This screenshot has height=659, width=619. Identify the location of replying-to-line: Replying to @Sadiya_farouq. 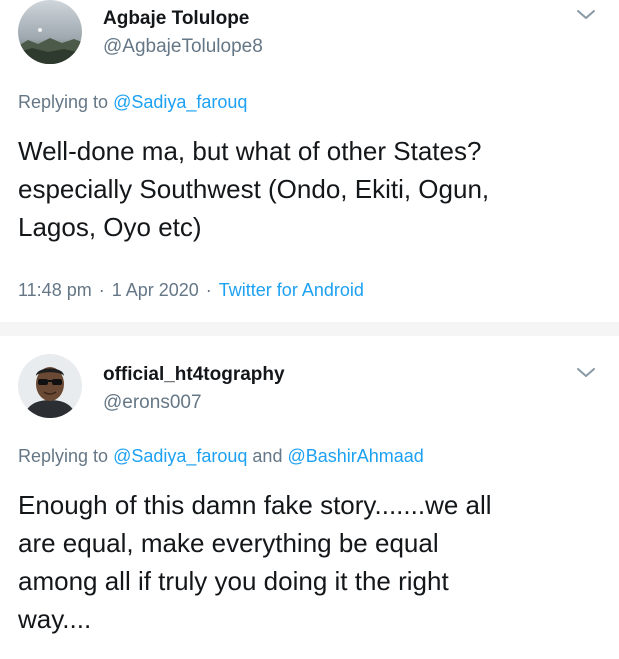
(132, 102).